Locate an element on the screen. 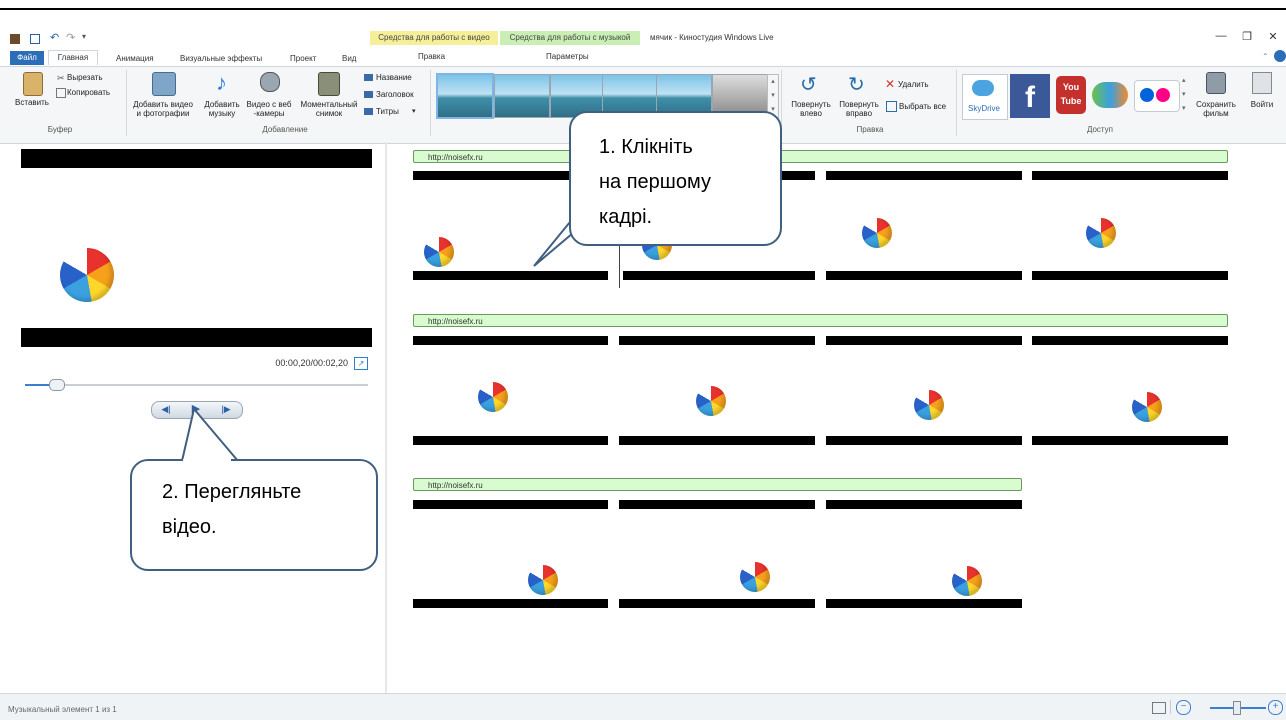 The width and height of the screenshot is (1286, 720). save-movie-button: Сохранить фильм is located at coordinates (1216, 109).